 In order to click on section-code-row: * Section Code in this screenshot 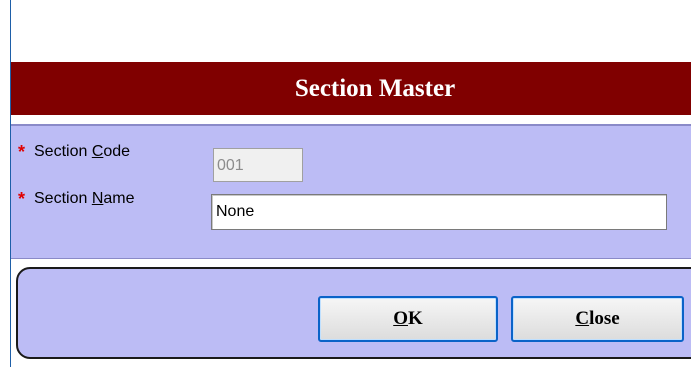, I will do `click(115, 152)`.